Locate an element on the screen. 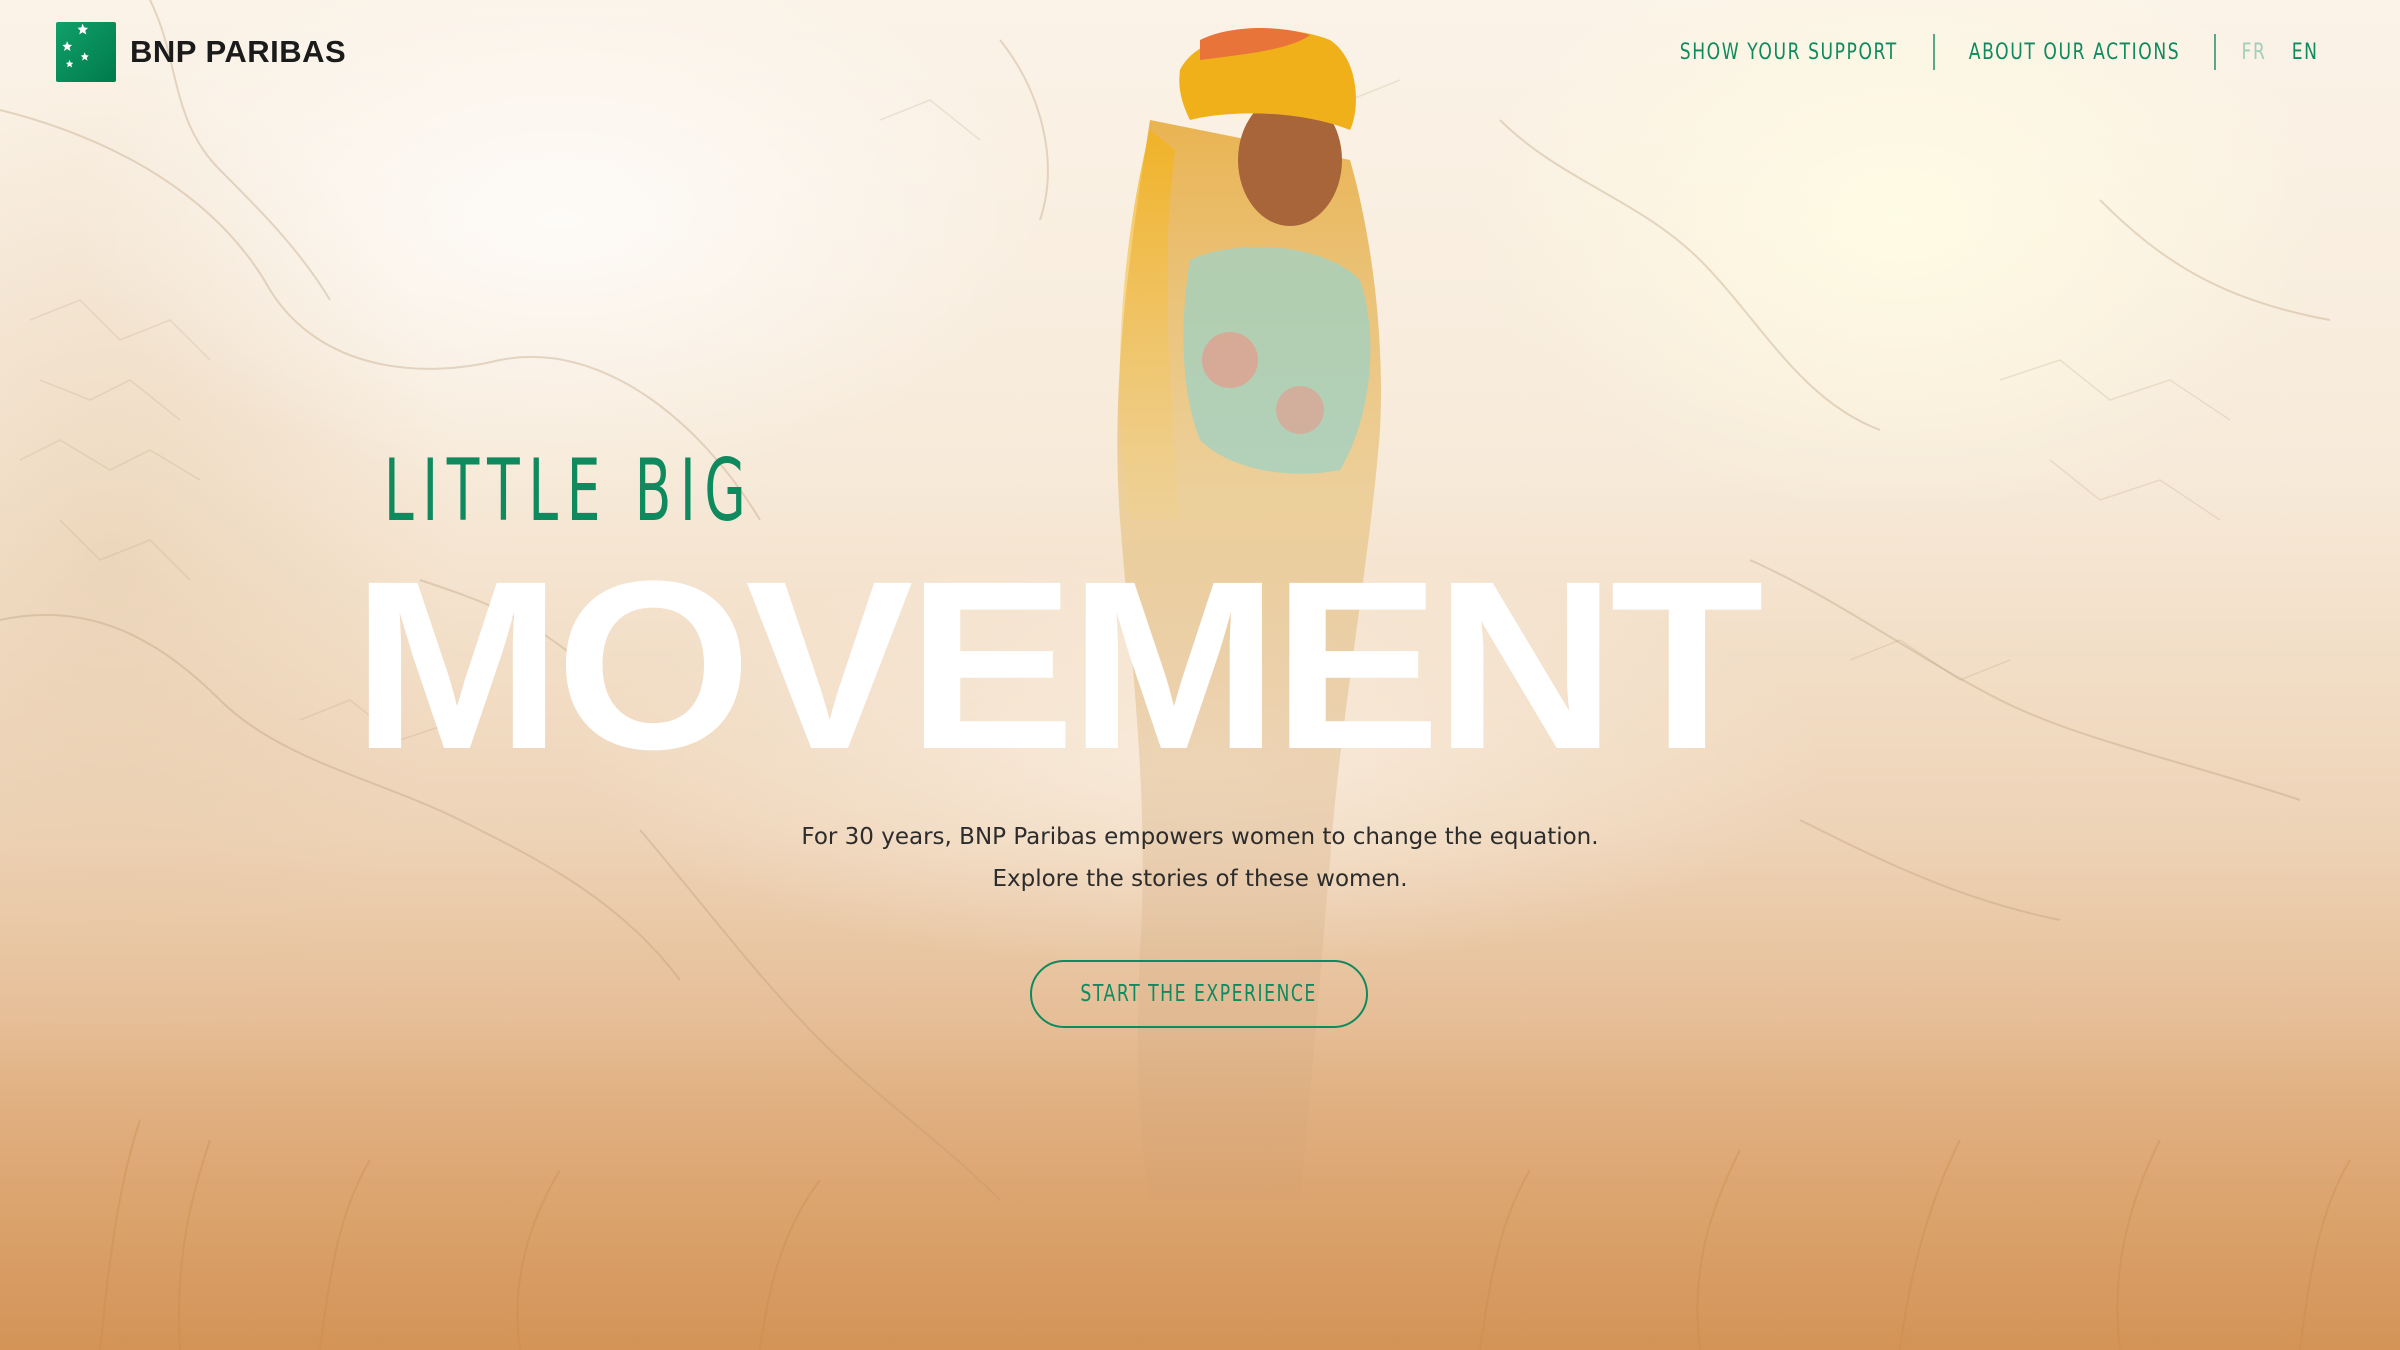  bnp-paribas-logo: BNP PARIBAS is located at coordinates (201, 52).